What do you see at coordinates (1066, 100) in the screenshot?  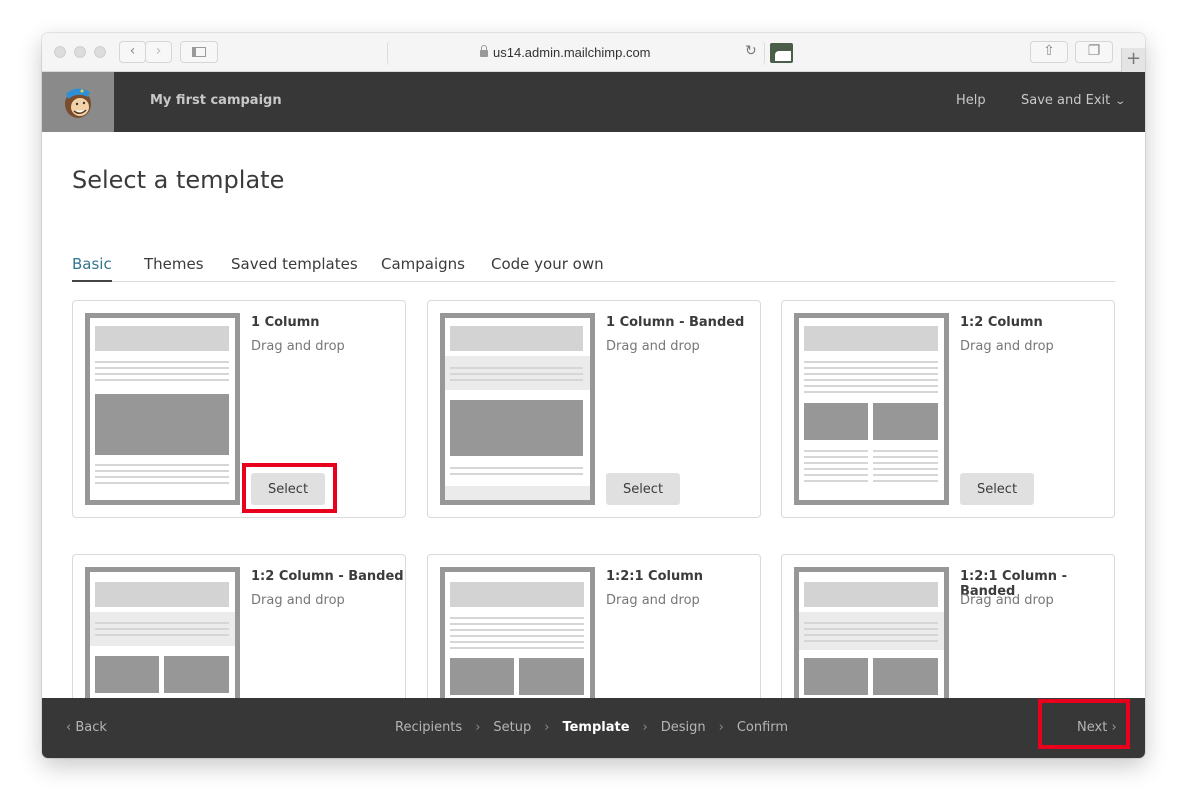 I see `save-and-exit-label: Save and Exit` at bounding box center [1066, 100].